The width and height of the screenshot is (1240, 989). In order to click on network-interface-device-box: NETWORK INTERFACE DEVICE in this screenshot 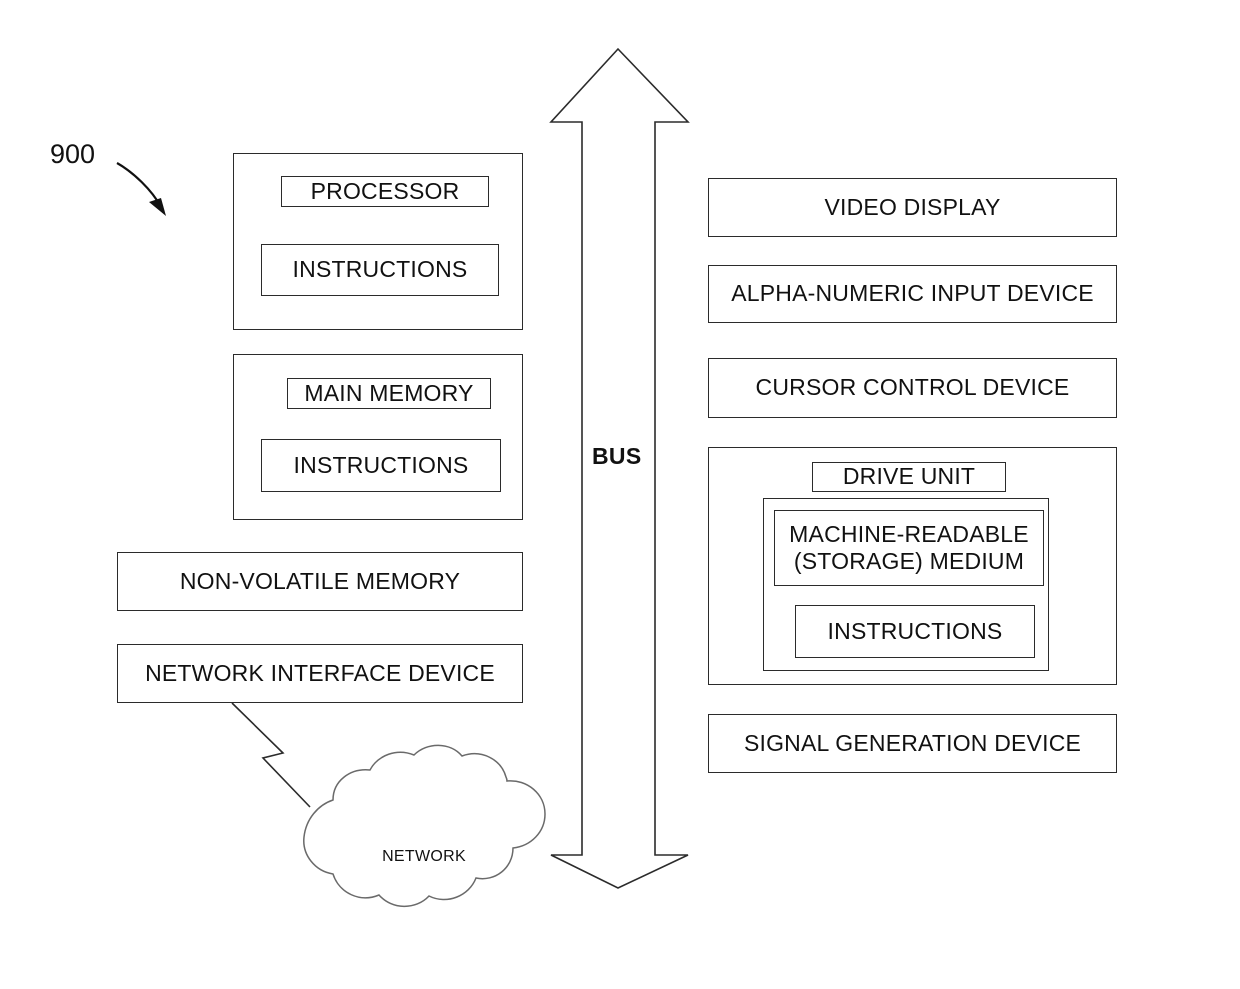, I will do `click(320, 673)`.